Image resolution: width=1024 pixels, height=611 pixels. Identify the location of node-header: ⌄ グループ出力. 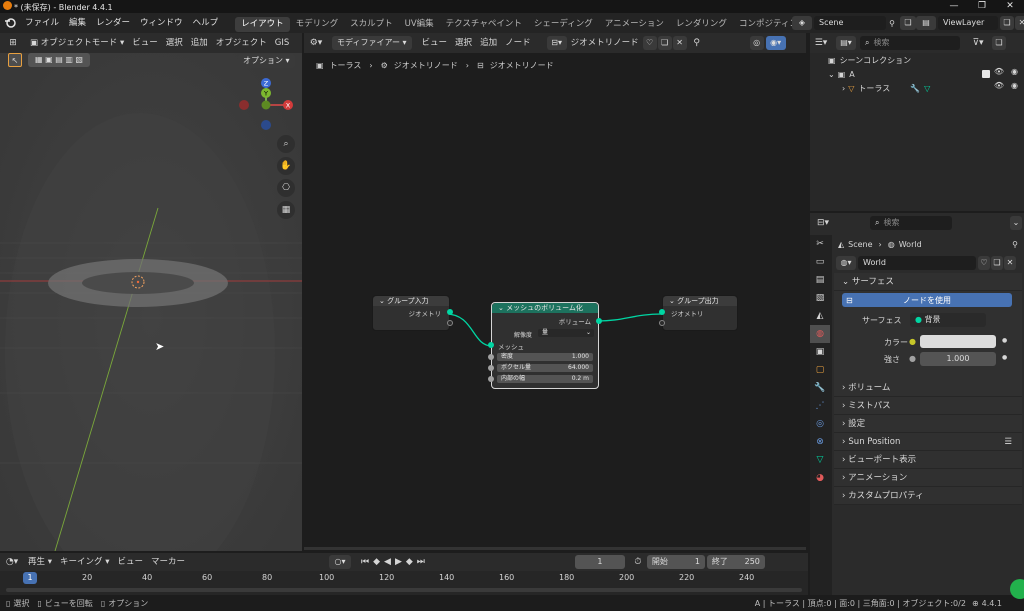
(700, 301).